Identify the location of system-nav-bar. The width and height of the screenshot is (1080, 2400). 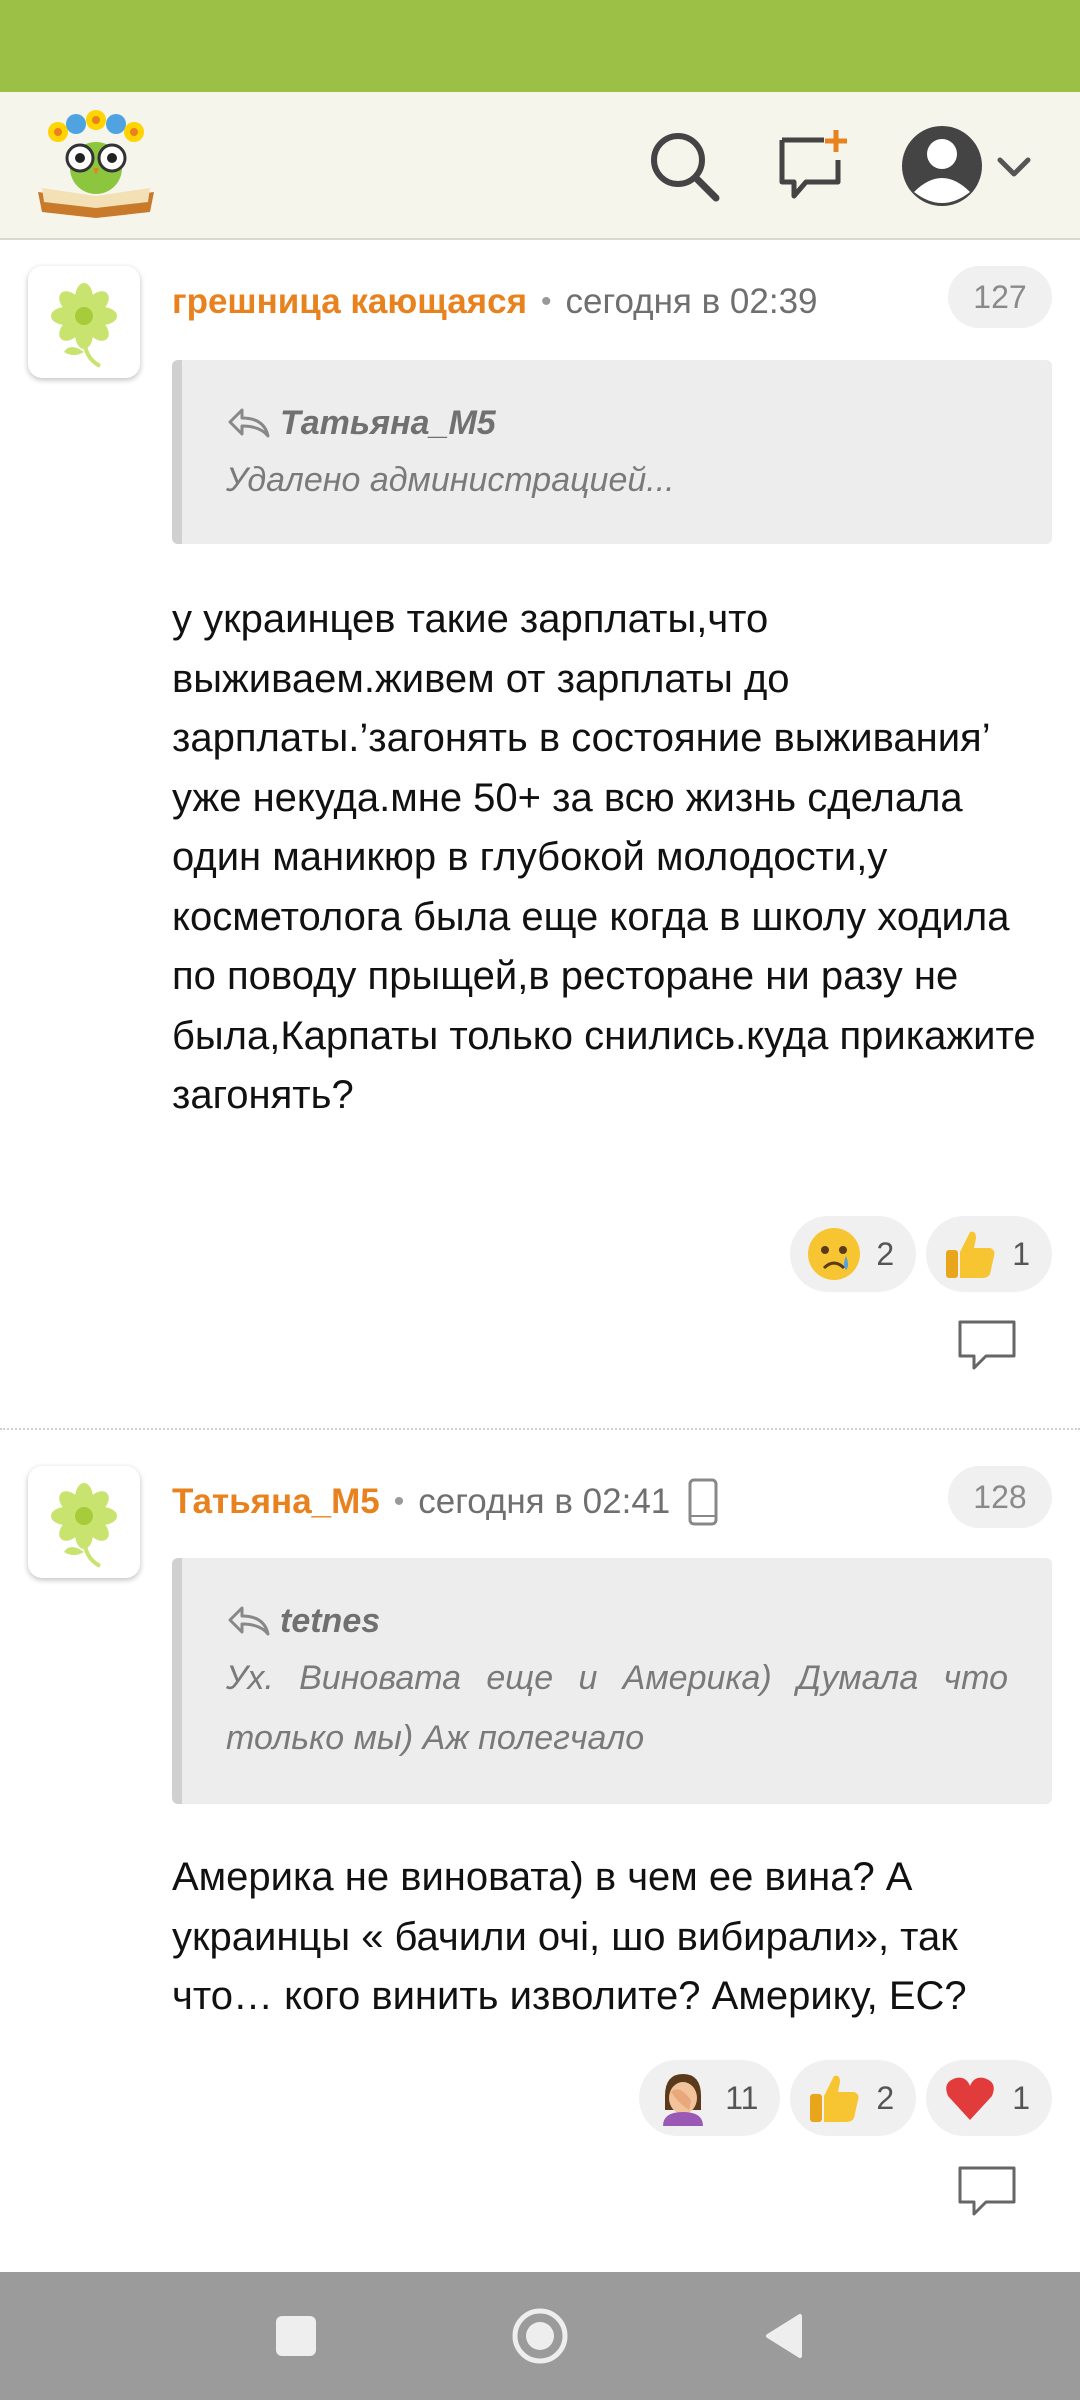
(540, 2336).